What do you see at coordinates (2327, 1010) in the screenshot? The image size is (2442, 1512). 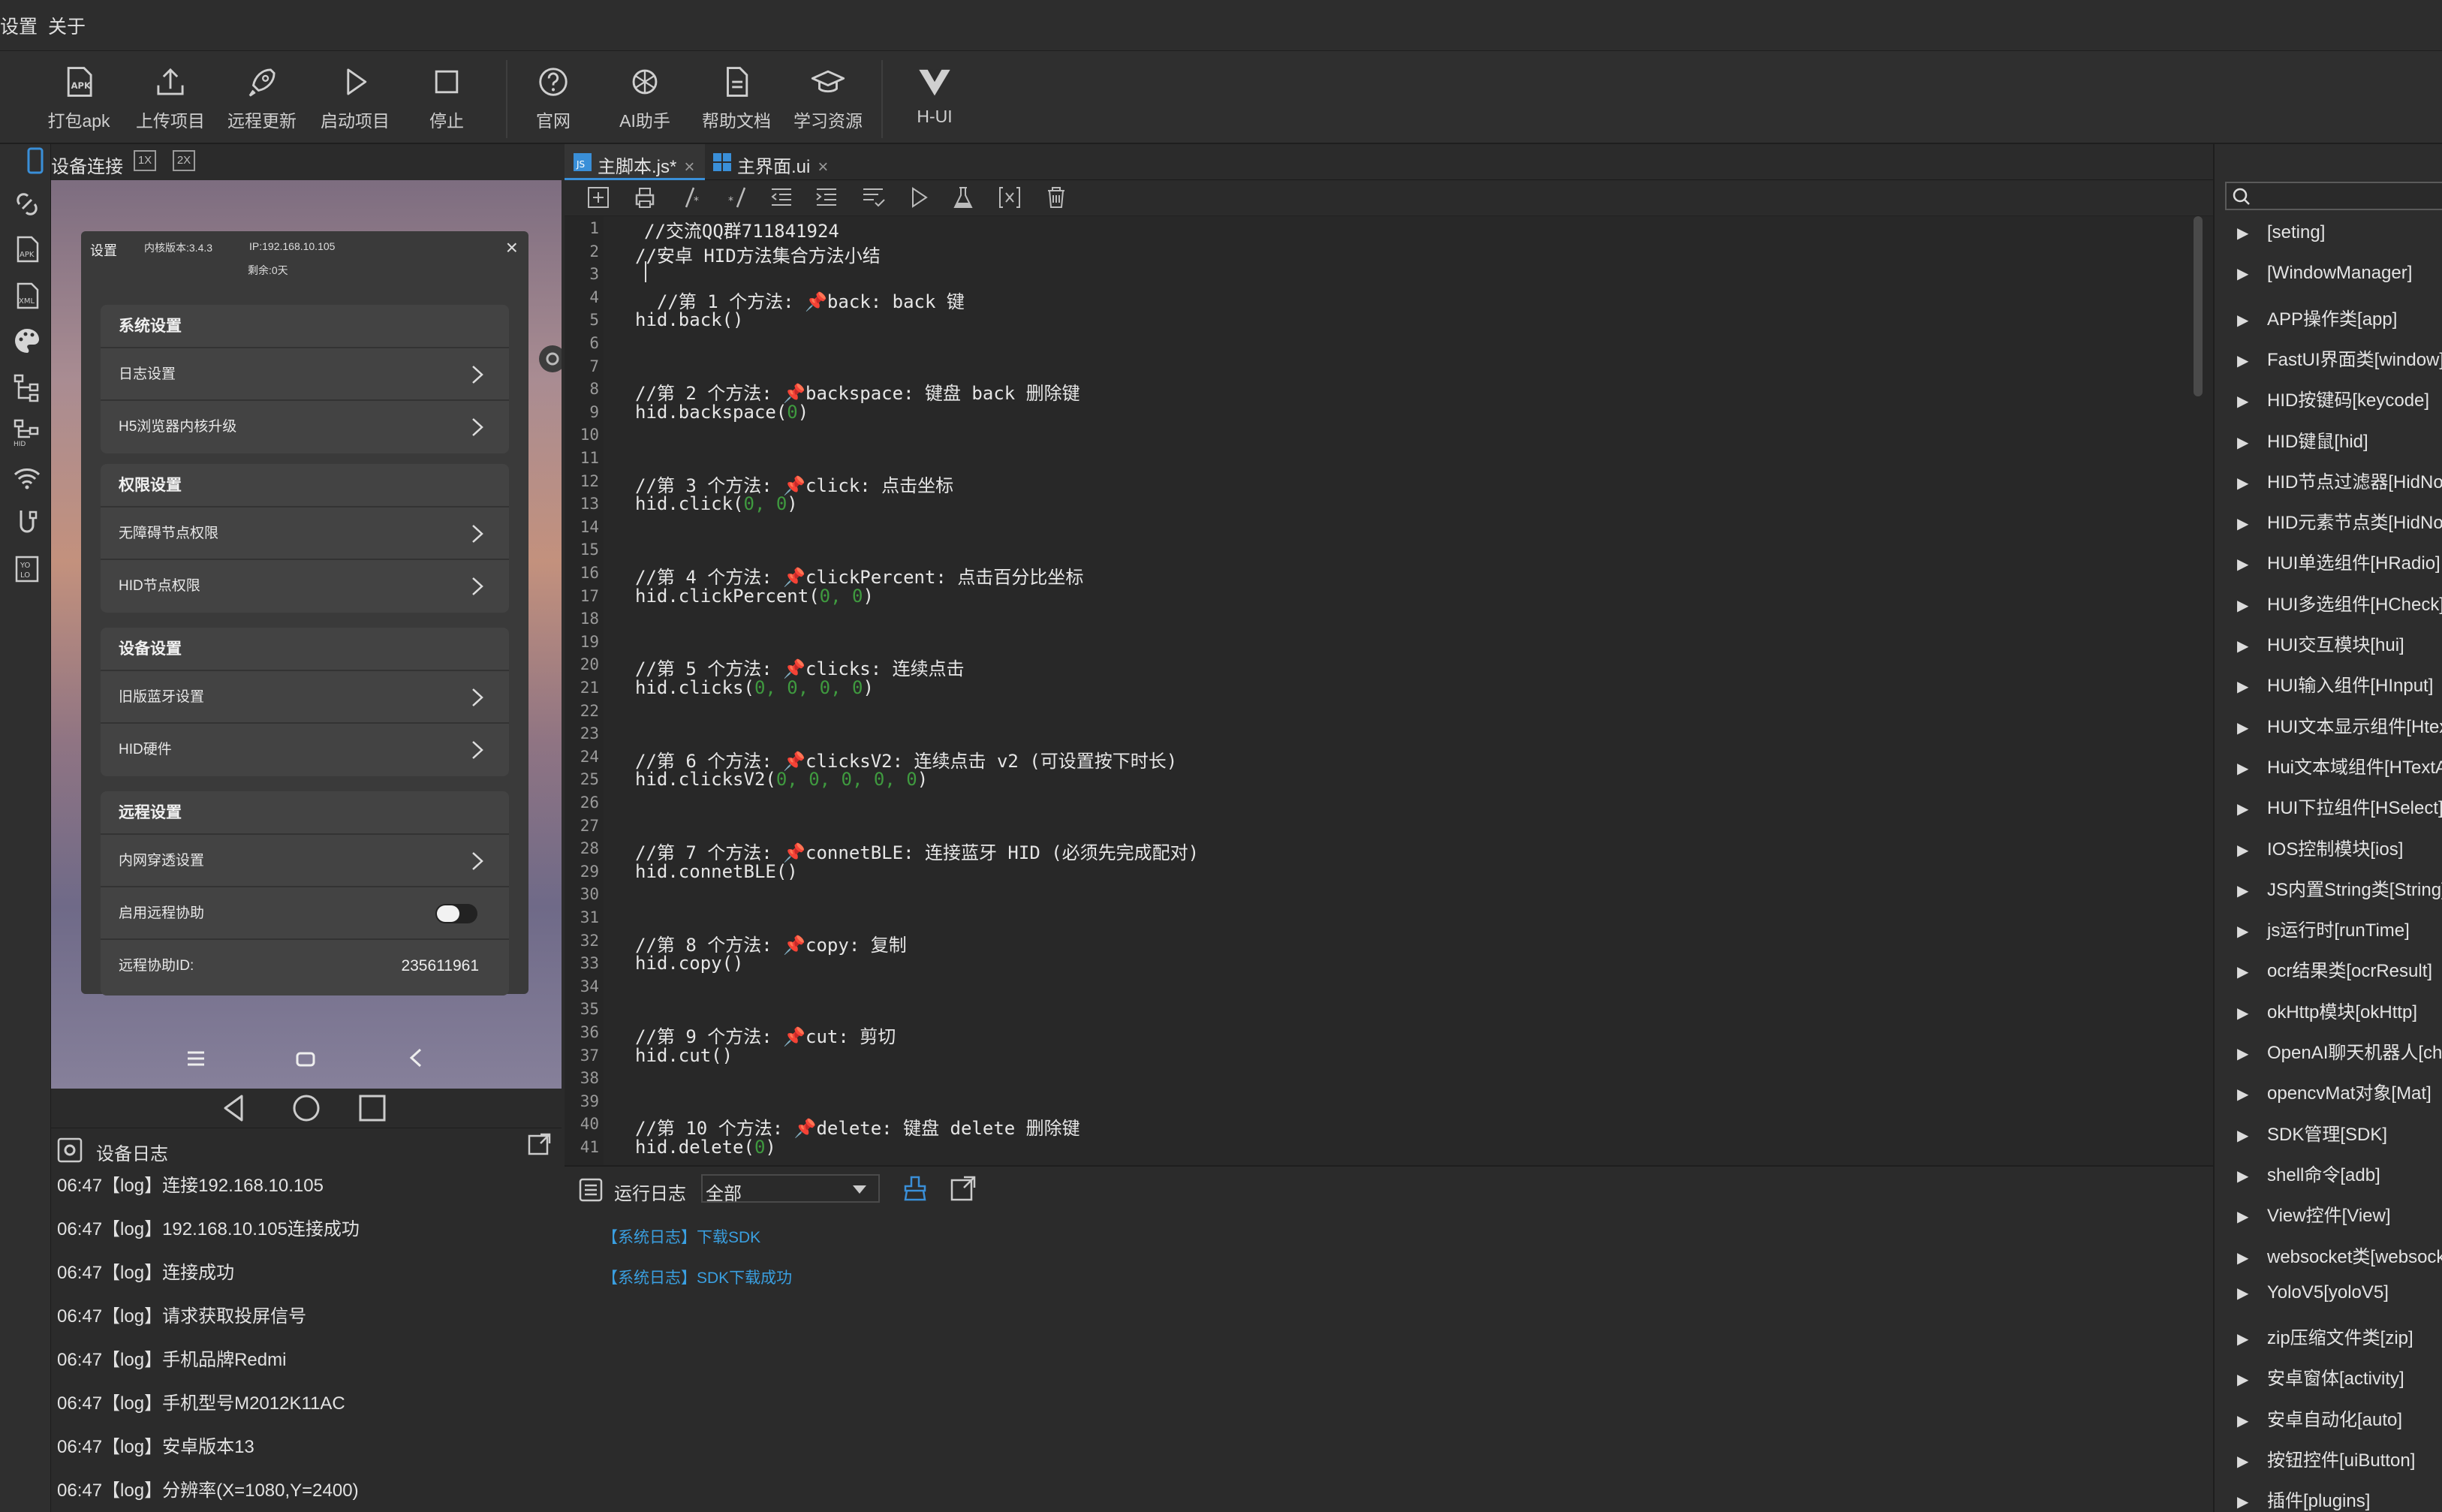 I see `api-tree-item: ▶ okHttp模块[okHttp]` at bounding box center [2327, 1010].